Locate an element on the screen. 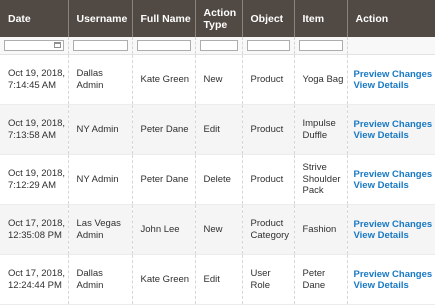  date-cell: Oct 17, 2018, 12:24:44 PM is located at coordinates (34, 279).